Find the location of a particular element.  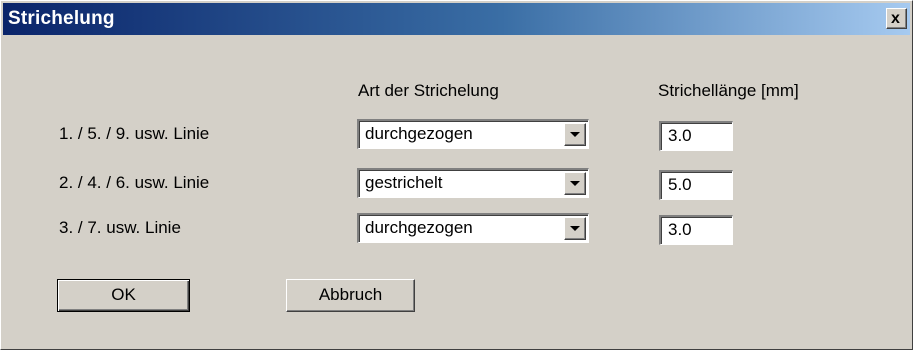

dash-style-select-1: durchgezogen is located at coordinates (473, 134).